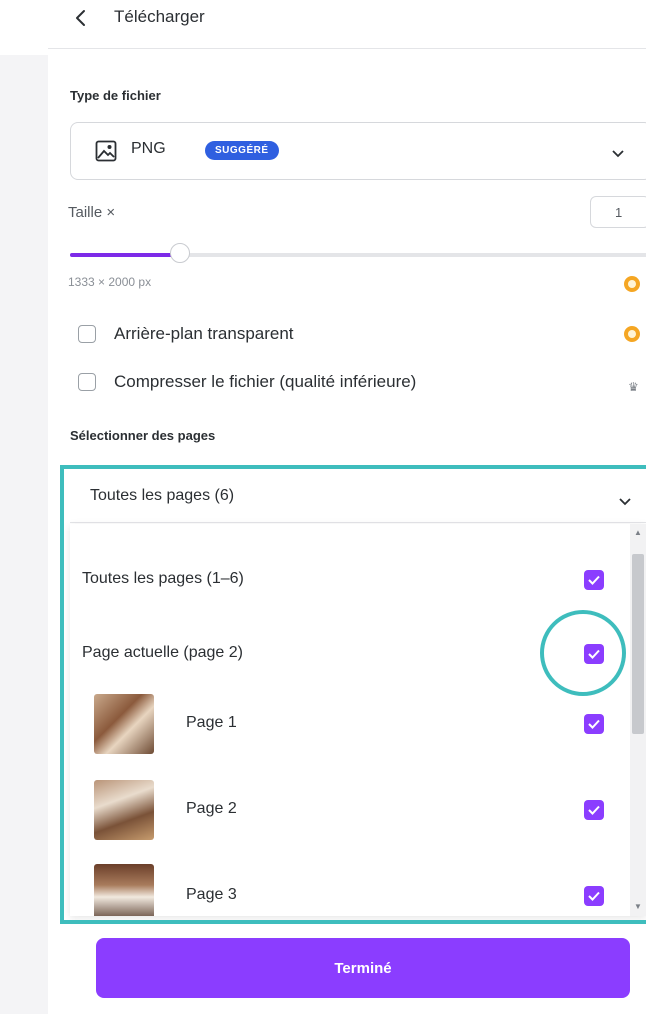 This screenshot has width=646, height=1014. Describe the element at coordinates (163, 578) in the screenshot. I see `option-all-pages-label: Toutes les pages (1–6)` at that location.